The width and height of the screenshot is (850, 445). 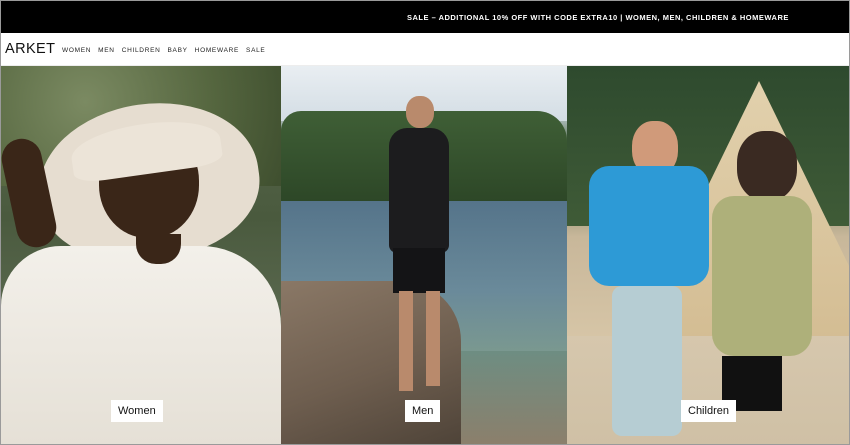 I want to click on main-nav: WOMEN MEN CHILDREN BABY HOMEWARE SALE, so click(x=163, y=50).